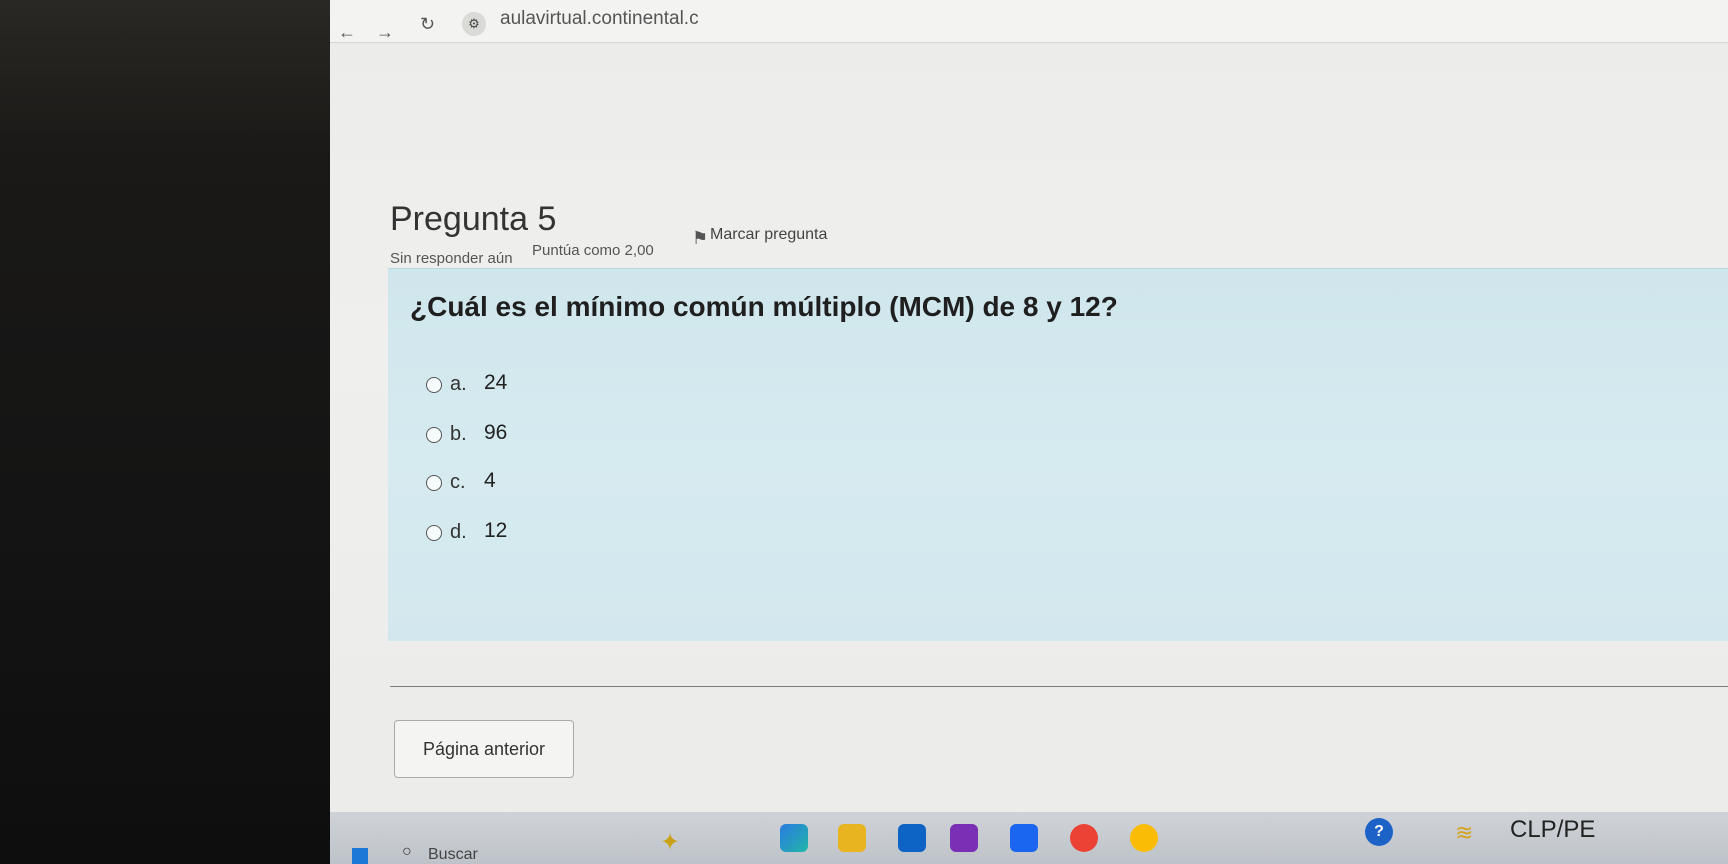 The height and width of the screenshot is (864, 1728). What do you see at coordinates (434, 435) in the screenshot?
I see `radio-button-b` at bounding box center [434, 435].